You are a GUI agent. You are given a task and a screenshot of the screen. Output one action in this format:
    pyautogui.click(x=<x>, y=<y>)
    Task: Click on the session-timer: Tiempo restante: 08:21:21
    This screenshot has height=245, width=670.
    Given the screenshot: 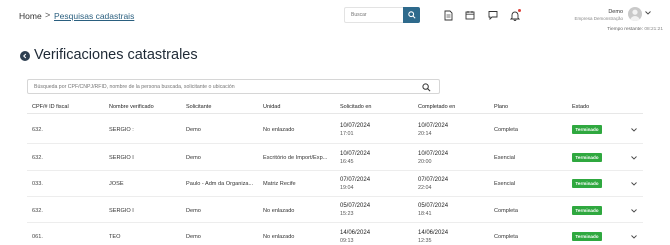 What is the action you would take?
    pyautogui.click(x=635, y=29)
    